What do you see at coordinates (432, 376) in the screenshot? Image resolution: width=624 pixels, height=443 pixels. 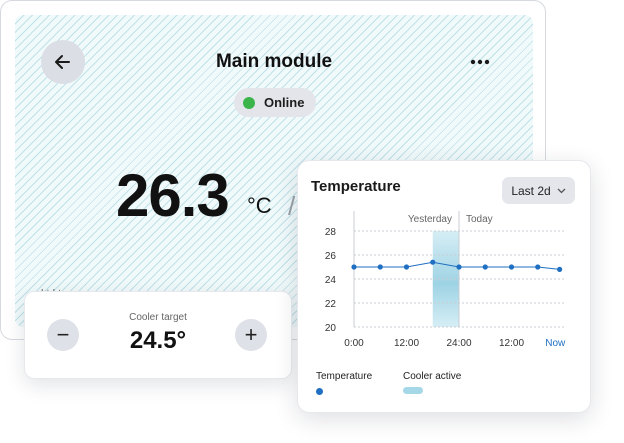 I see `legend-cooler-label: Cooler active` at bounding box center [432, 376].